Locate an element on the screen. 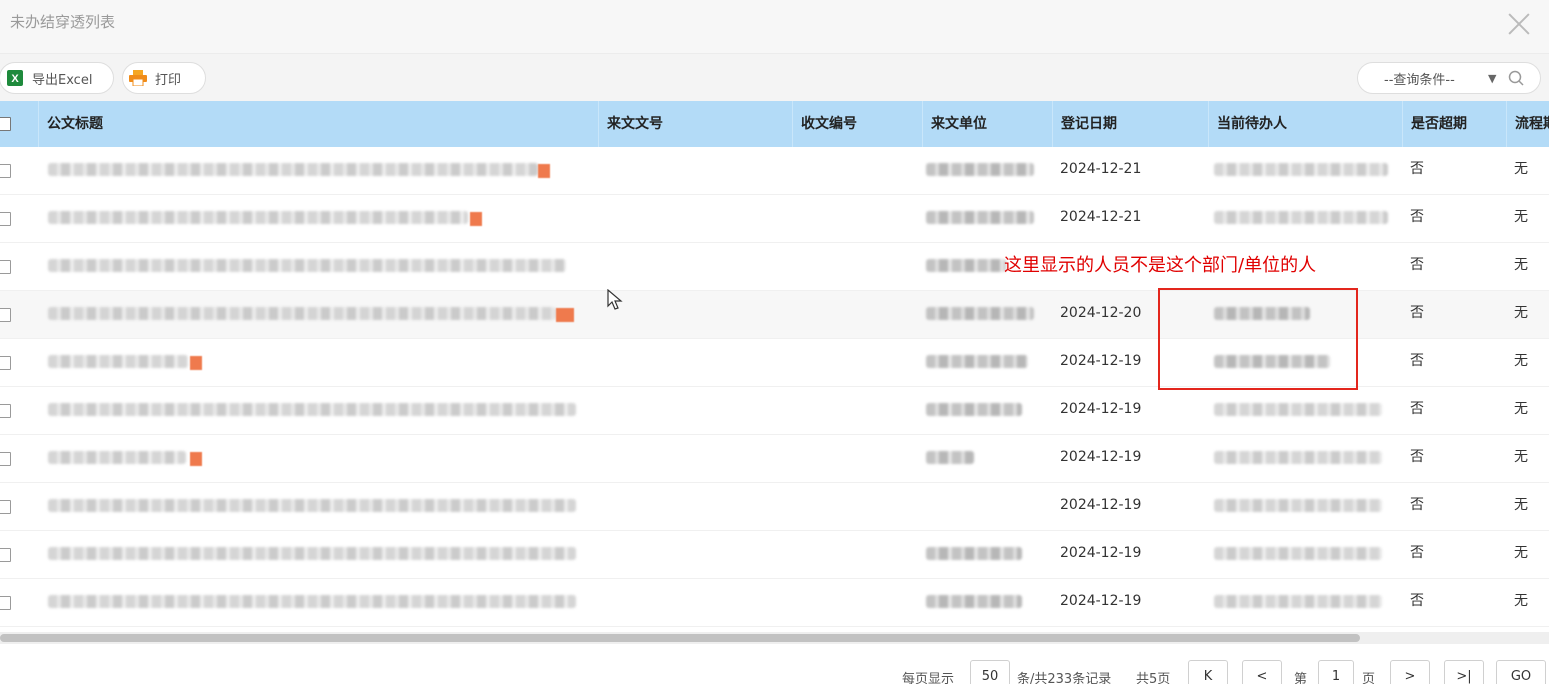  next-page-button: > is located at coordinates (1410, 672).